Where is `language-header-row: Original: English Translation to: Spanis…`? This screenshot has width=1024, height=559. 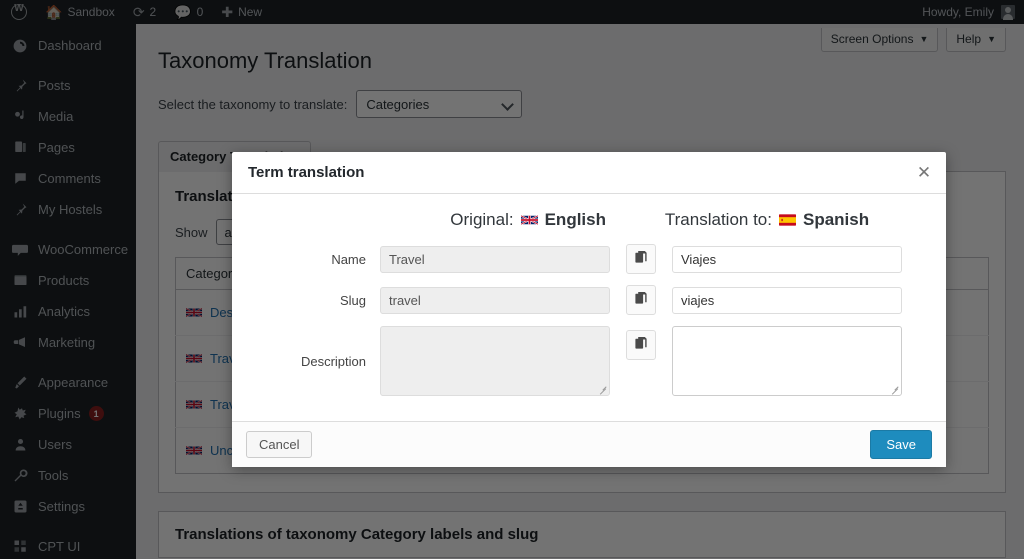 language-header-row: Original: English Translation to: Spanis… is located at coordinates (589, 220).